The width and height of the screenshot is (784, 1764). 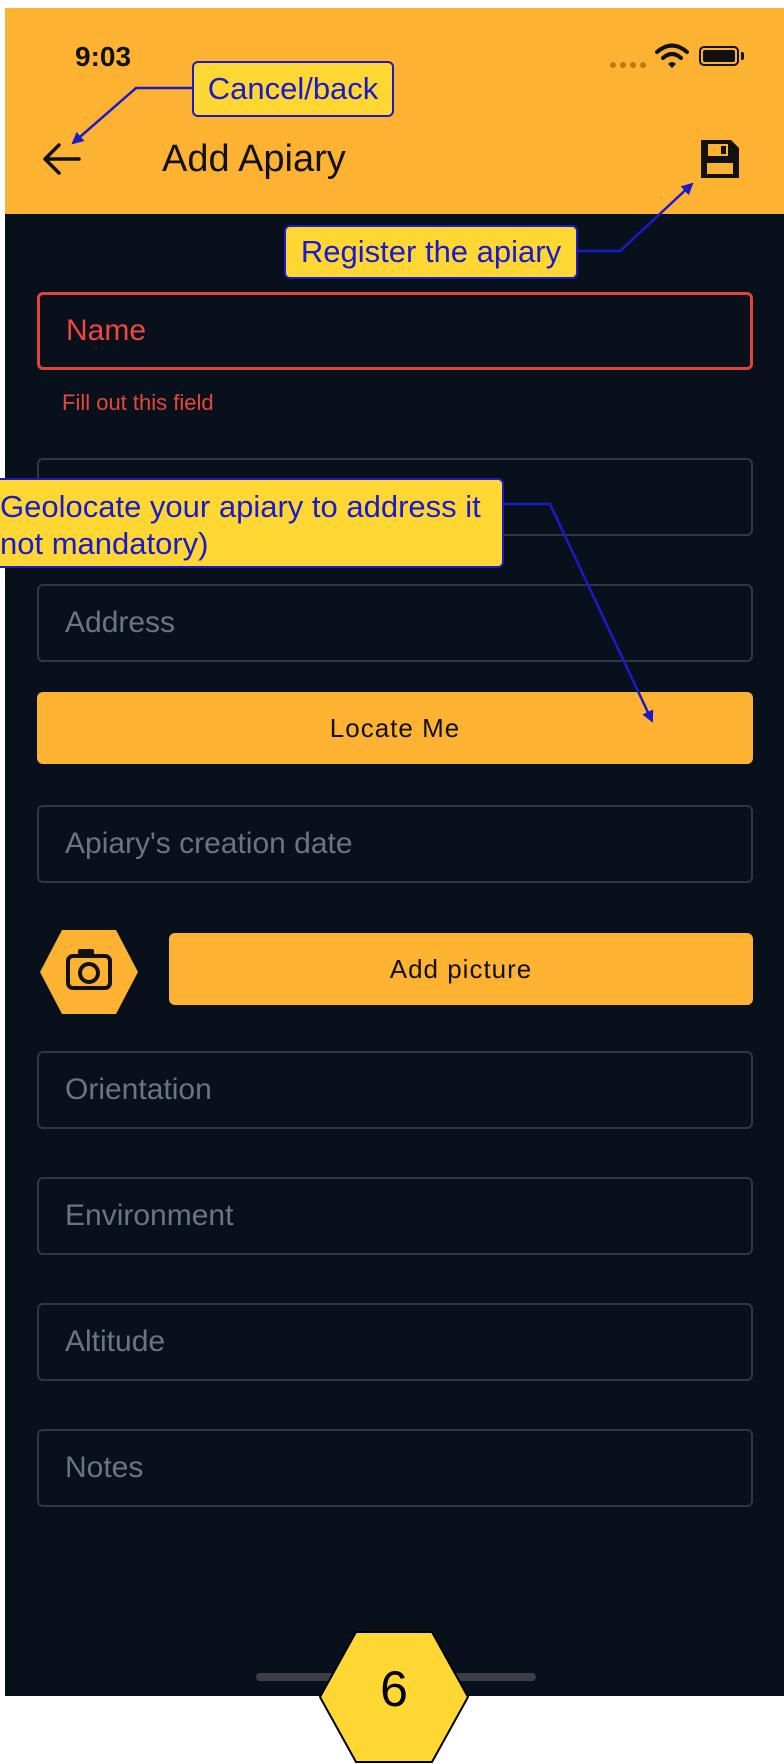 I want to click on step-number: 6, so click(x=394, y=1689).